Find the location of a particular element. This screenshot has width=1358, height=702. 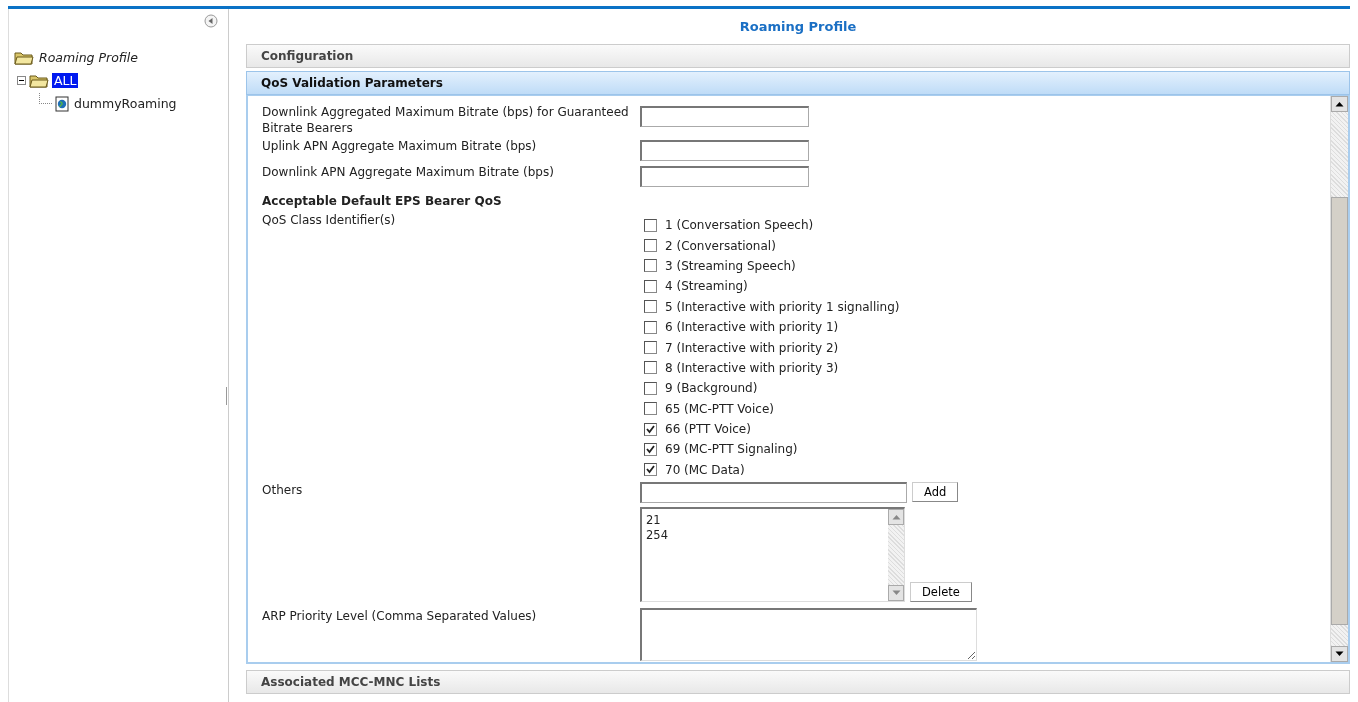

checkbox-label: 2 (Conversational) is located at coordinates (720, 245).